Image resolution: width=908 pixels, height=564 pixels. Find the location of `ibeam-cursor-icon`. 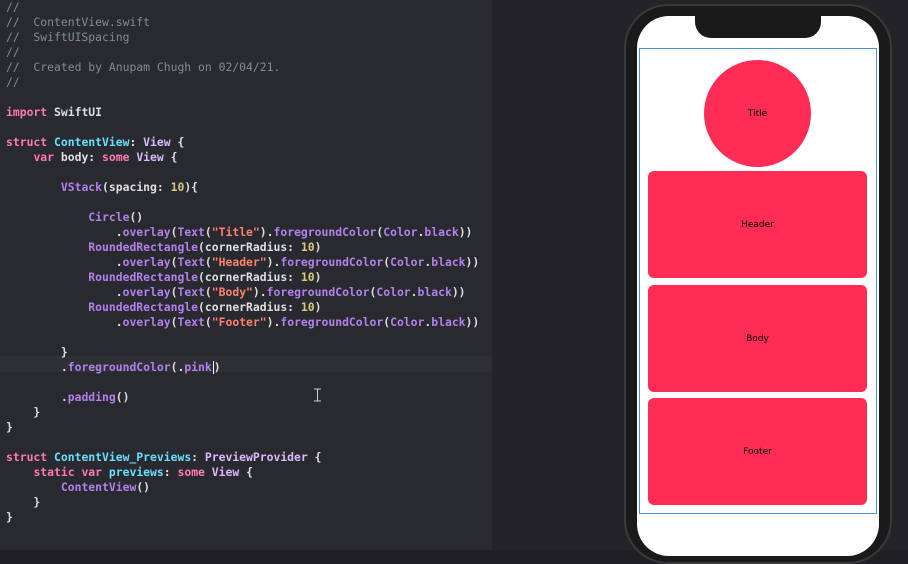

ibeam-cursor-icon is located at coordinates (317, 395).